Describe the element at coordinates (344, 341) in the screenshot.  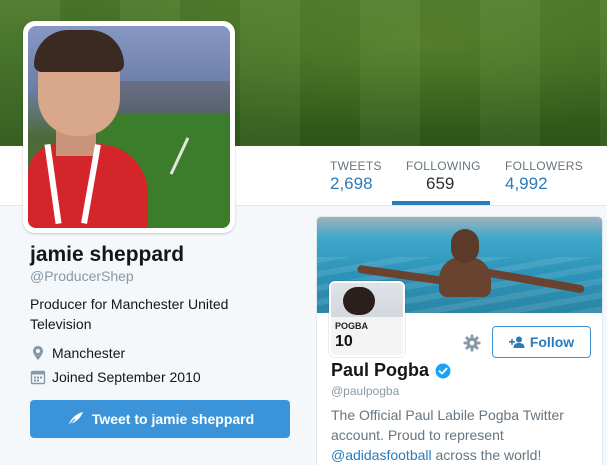
I see `card-avatar-shirt-number: 10` at that location.